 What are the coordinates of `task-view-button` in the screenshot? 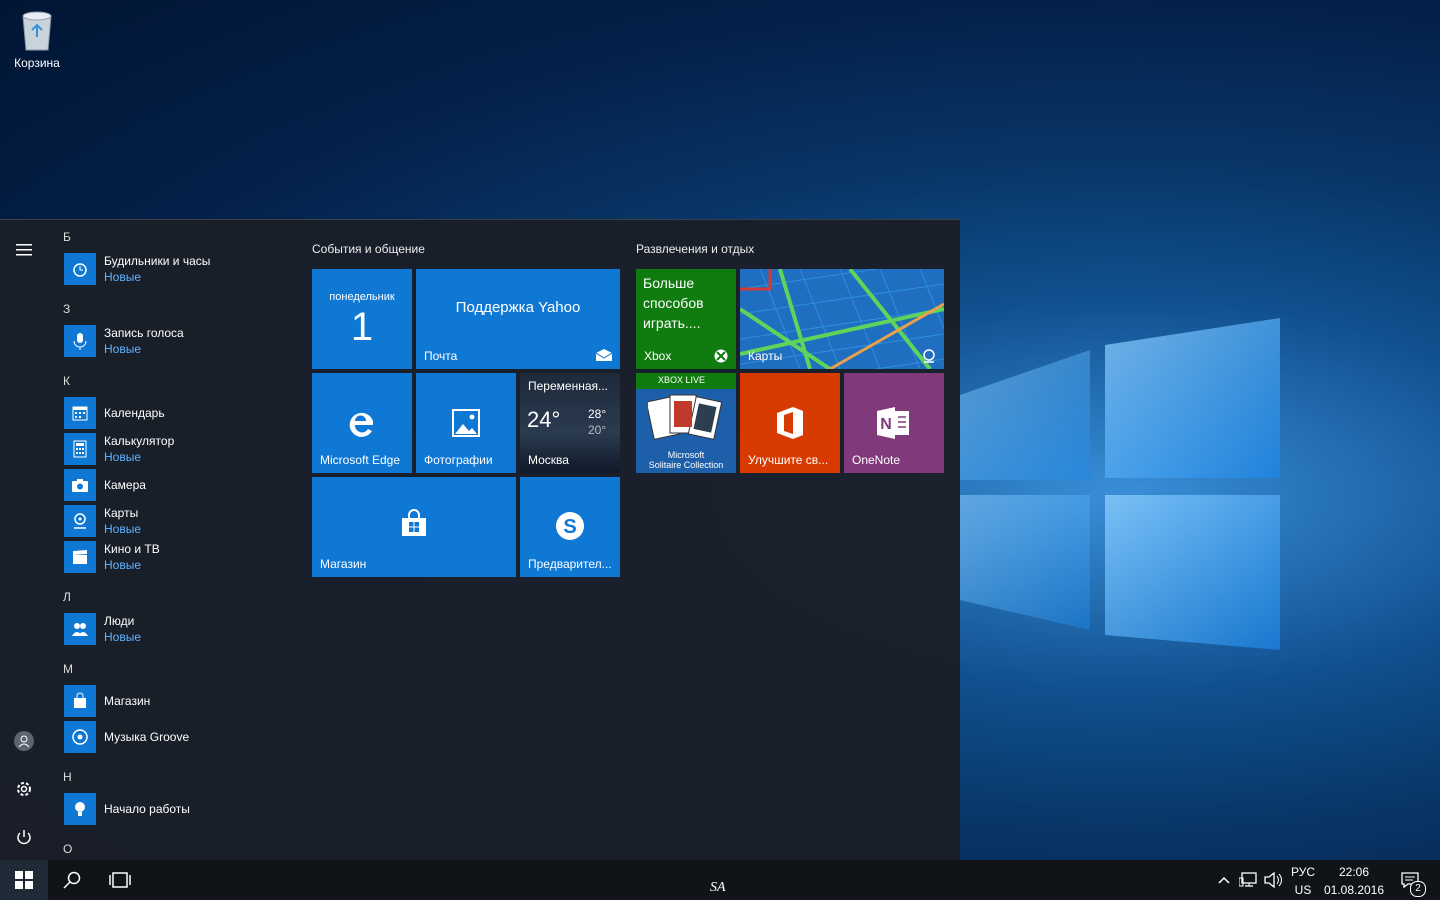 It's located at (120, 880).